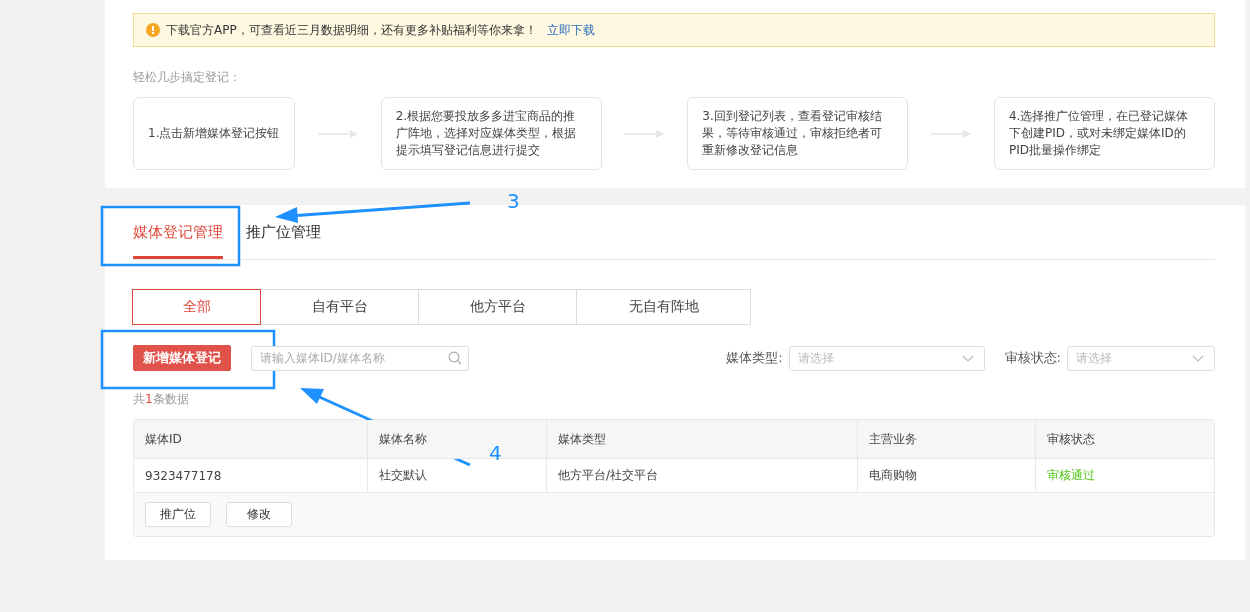  I want to click on table-cell: 电商购物, so click(947, 475).